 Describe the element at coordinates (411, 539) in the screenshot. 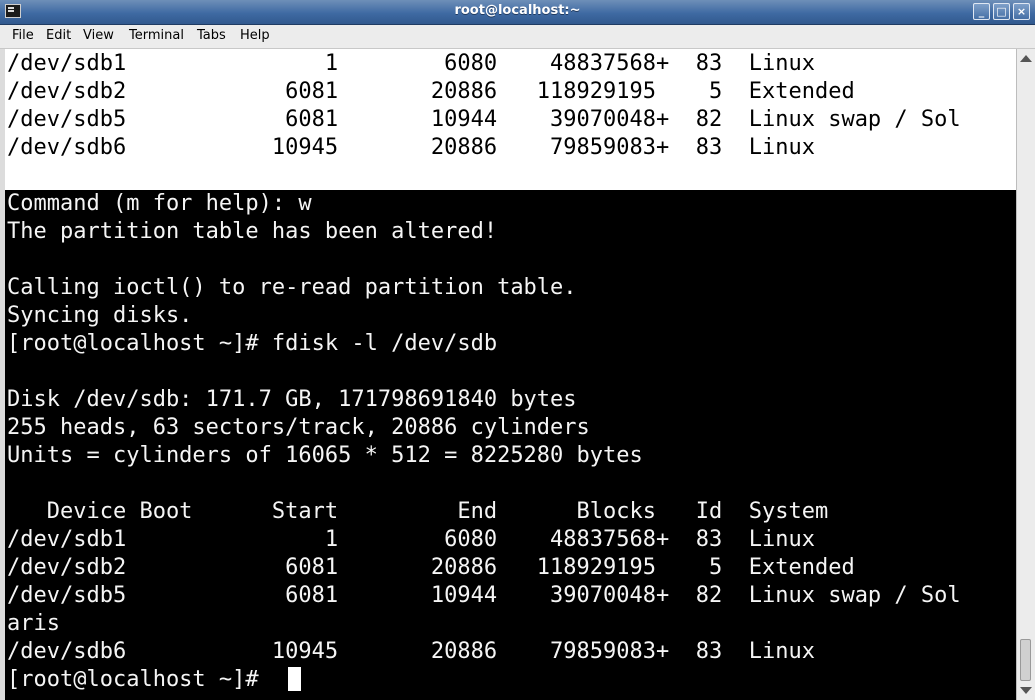

I see `partition-row-sdb1: /dev/sdb1 1 6080 48837568+ 83 Linux` at that location.